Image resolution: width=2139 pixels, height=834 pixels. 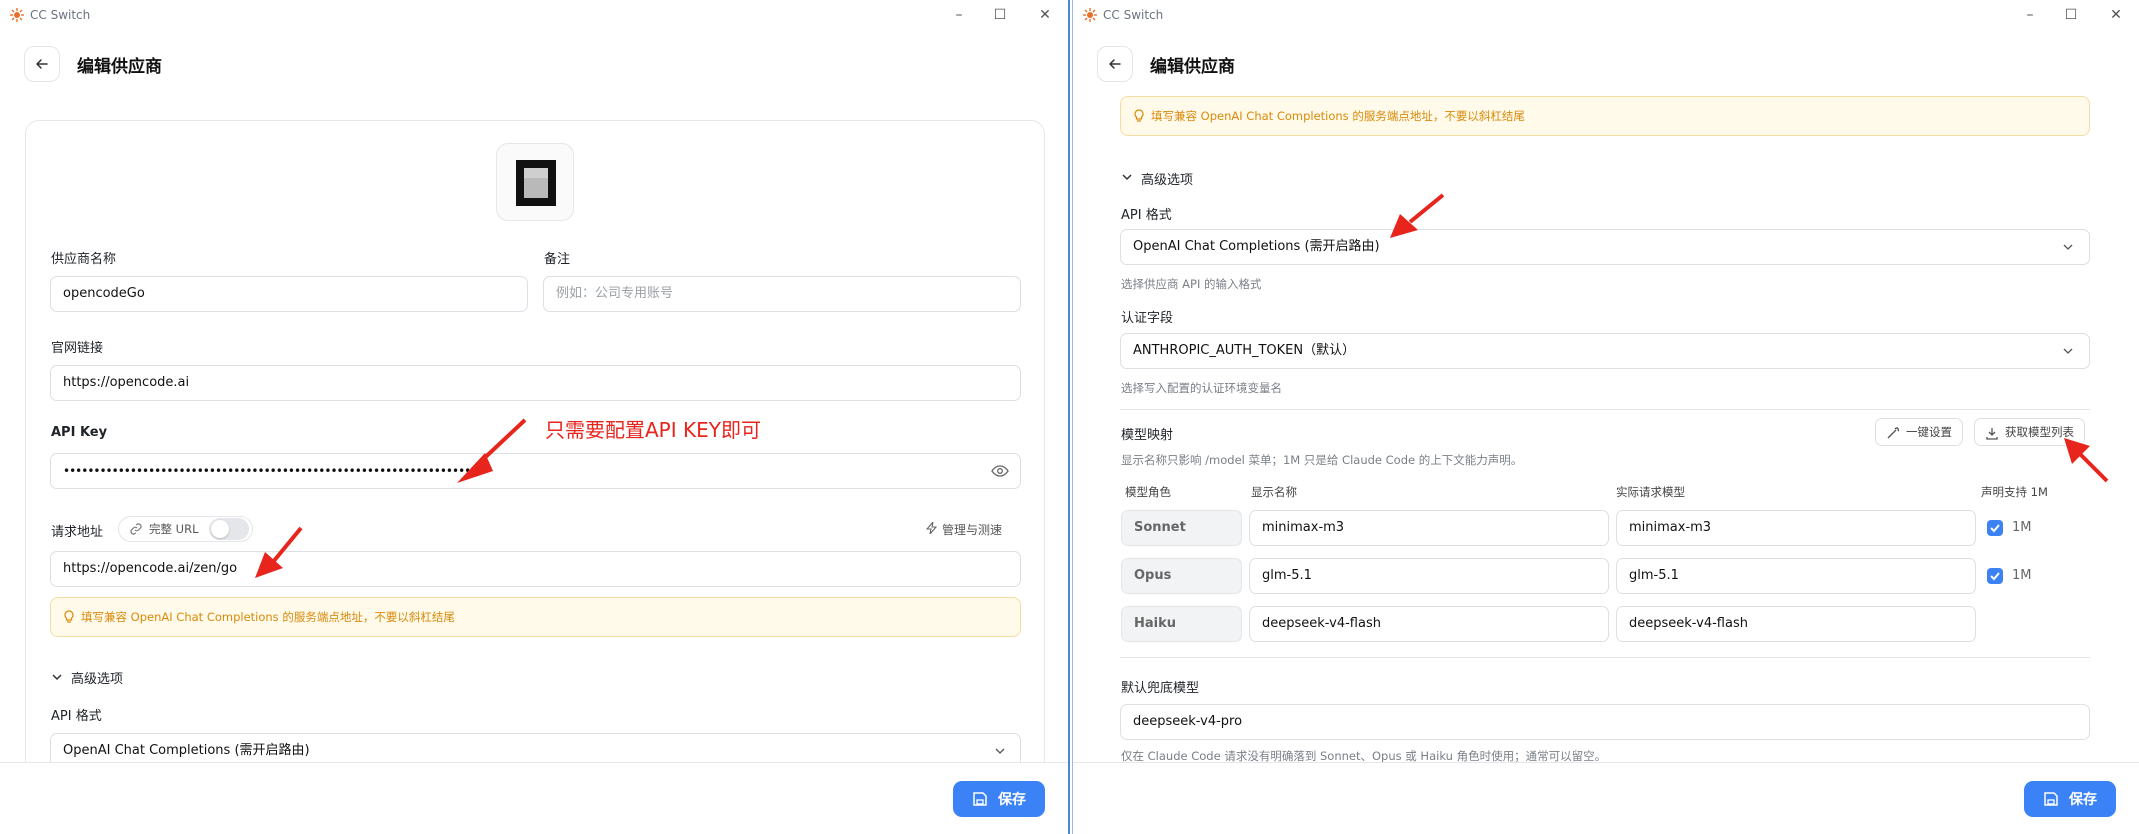 What do you see at coordinates (174, 529) in the screenshot?
I see `full-url-label: 完整 URL` at bounding box center [174, 529].